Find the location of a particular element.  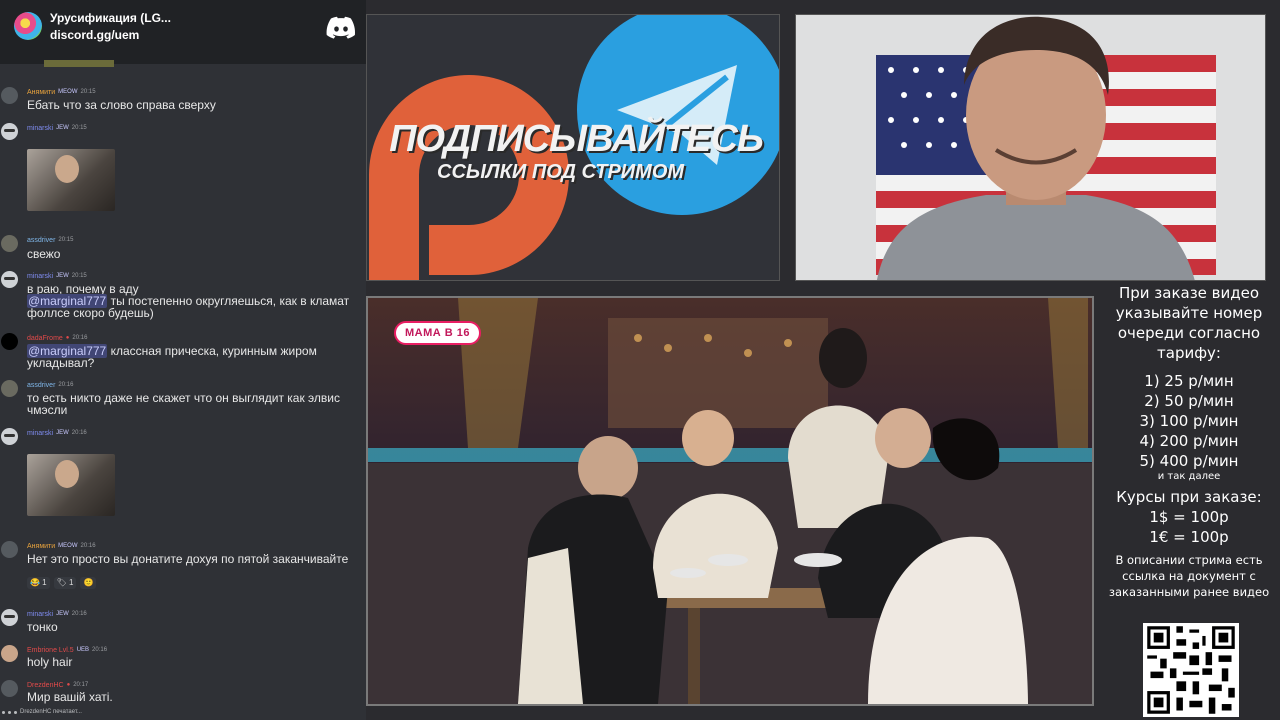

tariff-and-so-on: и так далее is located at coordinates (1189, 476).